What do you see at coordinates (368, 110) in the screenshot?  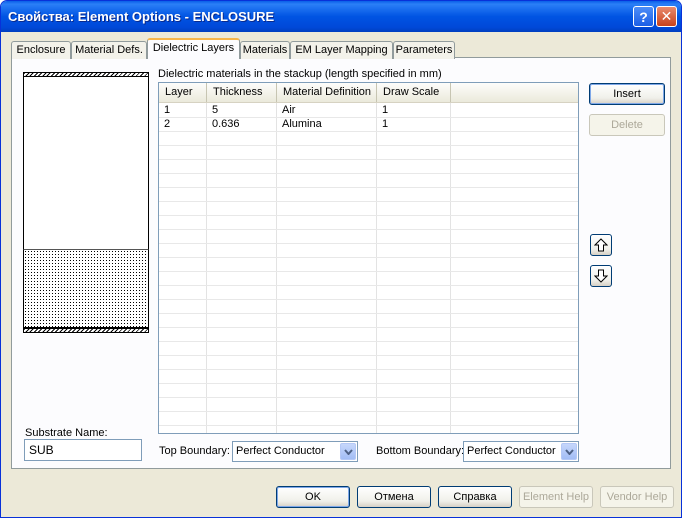 I see `table-row: 1 5 Air 1` at bounding box center [368, 110].